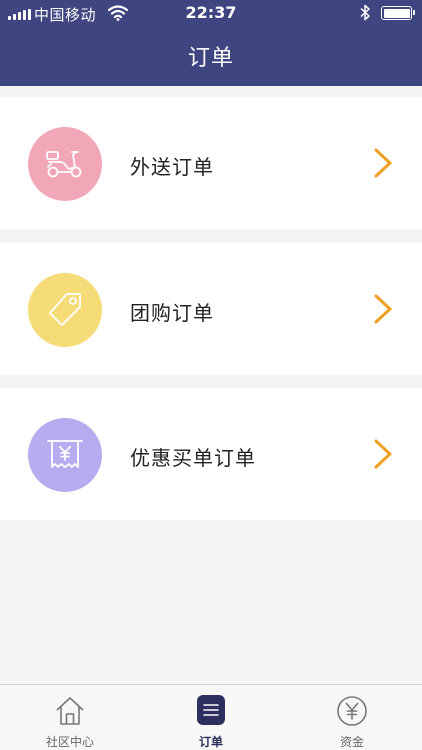 The height and width of the screenshot is (750, 422). I want to click on scooter-icon, so click(65, 164).